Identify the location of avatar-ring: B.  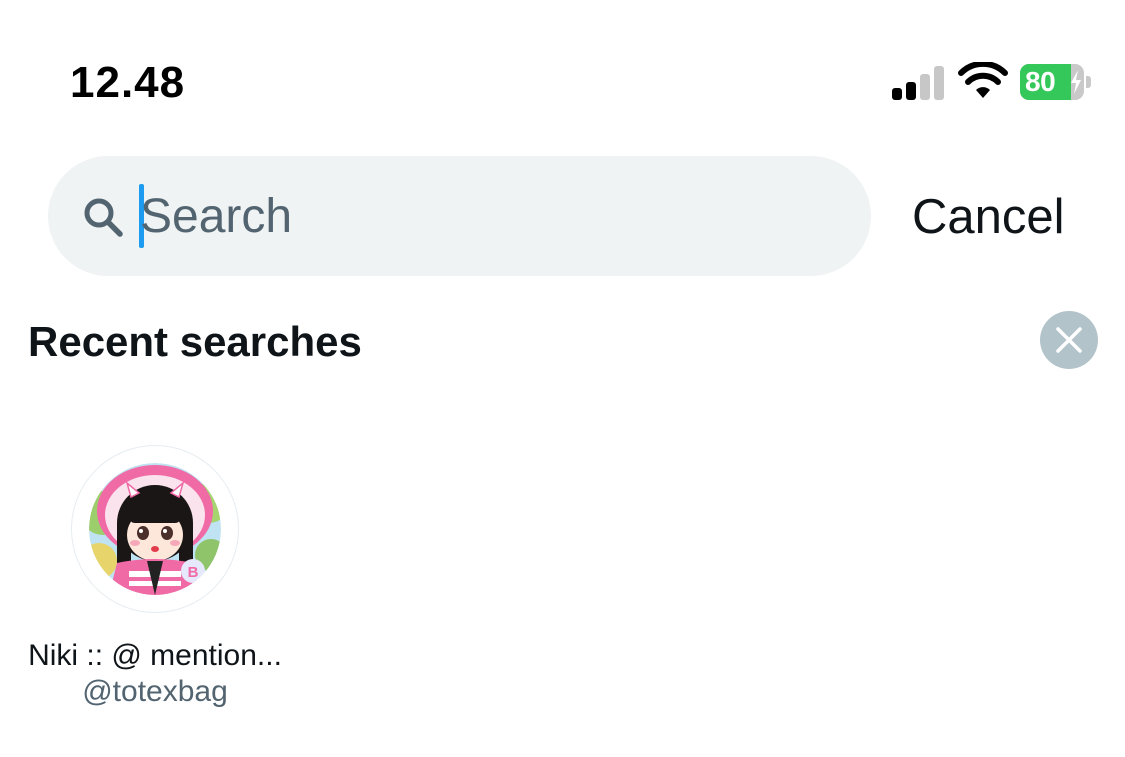
(155, 529).